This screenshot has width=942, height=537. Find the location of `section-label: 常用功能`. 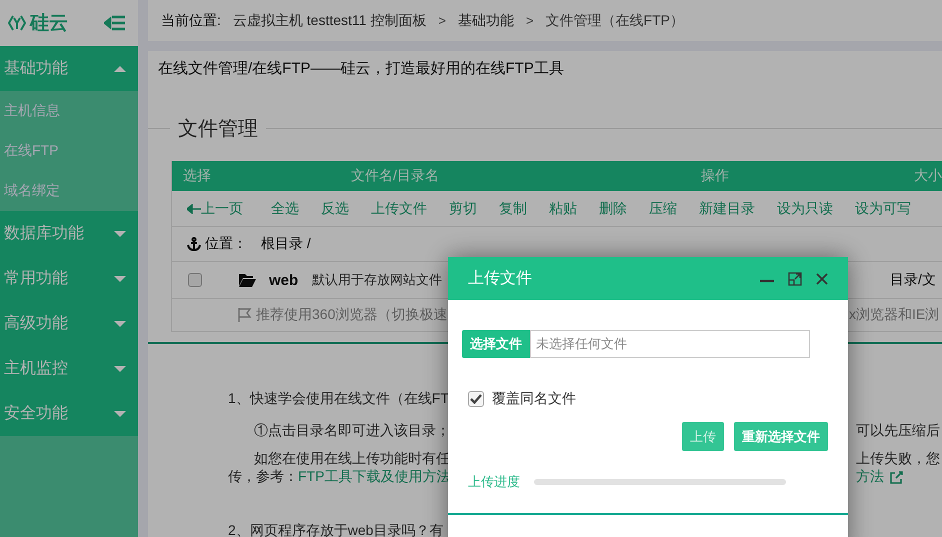

section-label: 常用功能 is located at coordinates (36, 278).